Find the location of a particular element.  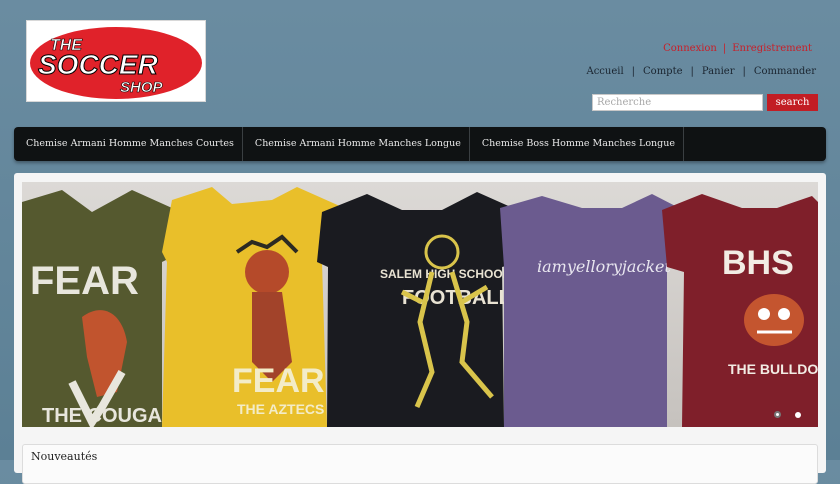

news-title: Nouveautés is located at coordinates (64, 456).